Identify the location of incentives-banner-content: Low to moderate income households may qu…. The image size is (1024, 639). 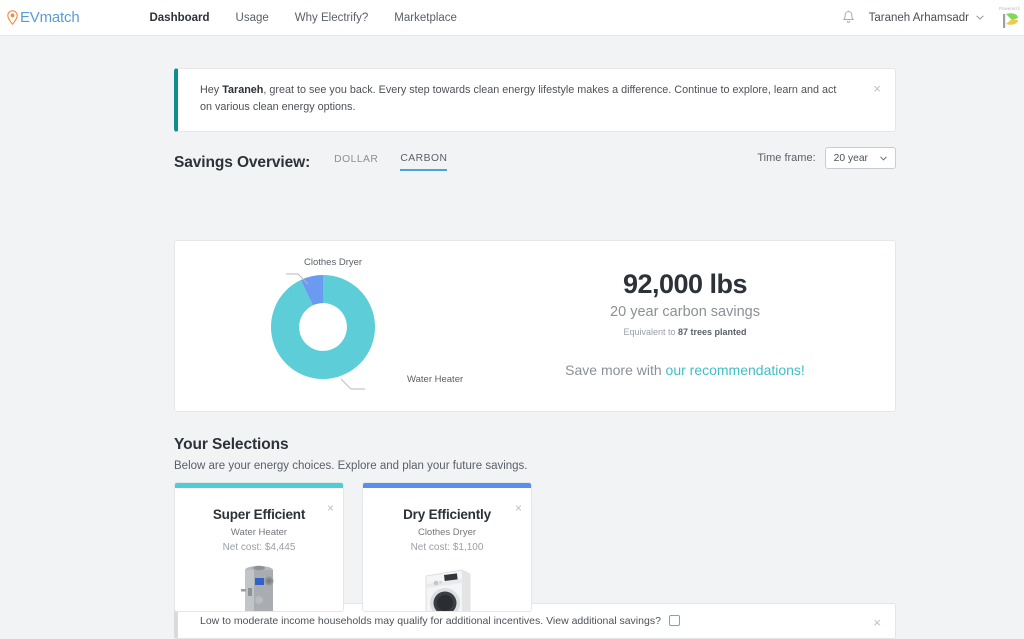
(440, 621).